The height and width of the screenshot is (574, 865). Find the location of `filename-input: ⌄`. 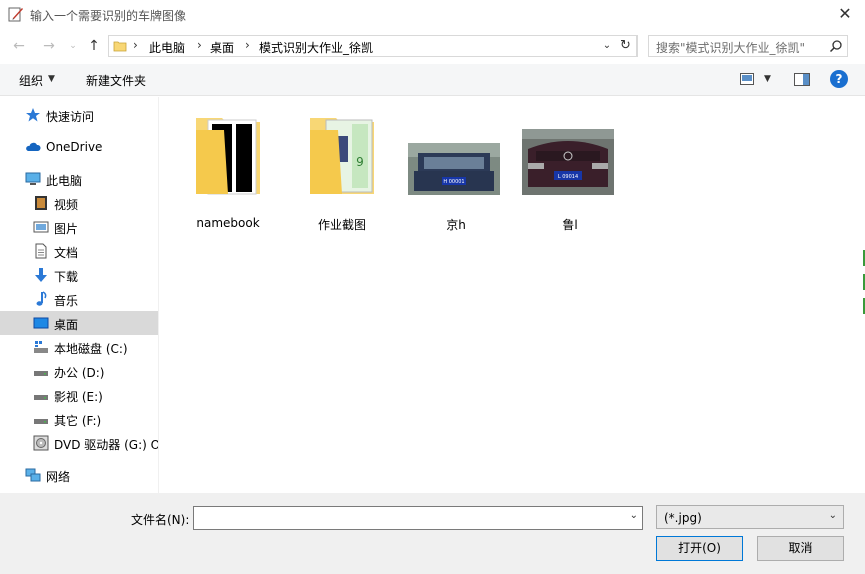

filename-input: ⌄ is located at coordinates (418, 518).